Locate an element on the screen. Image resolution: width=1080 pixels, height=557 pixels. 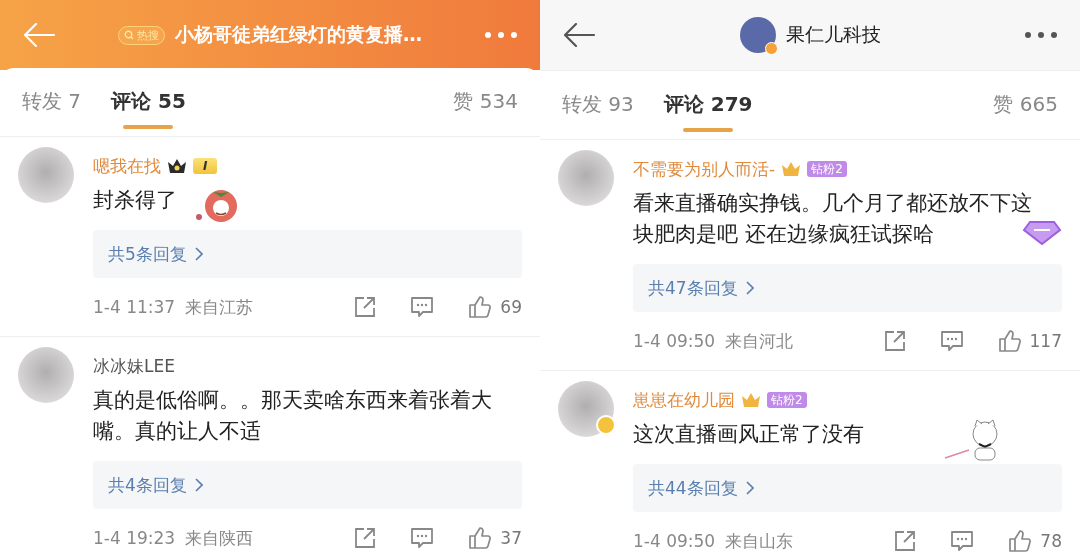
comment-location: 来自河北 is located at coordinates (759, 341).